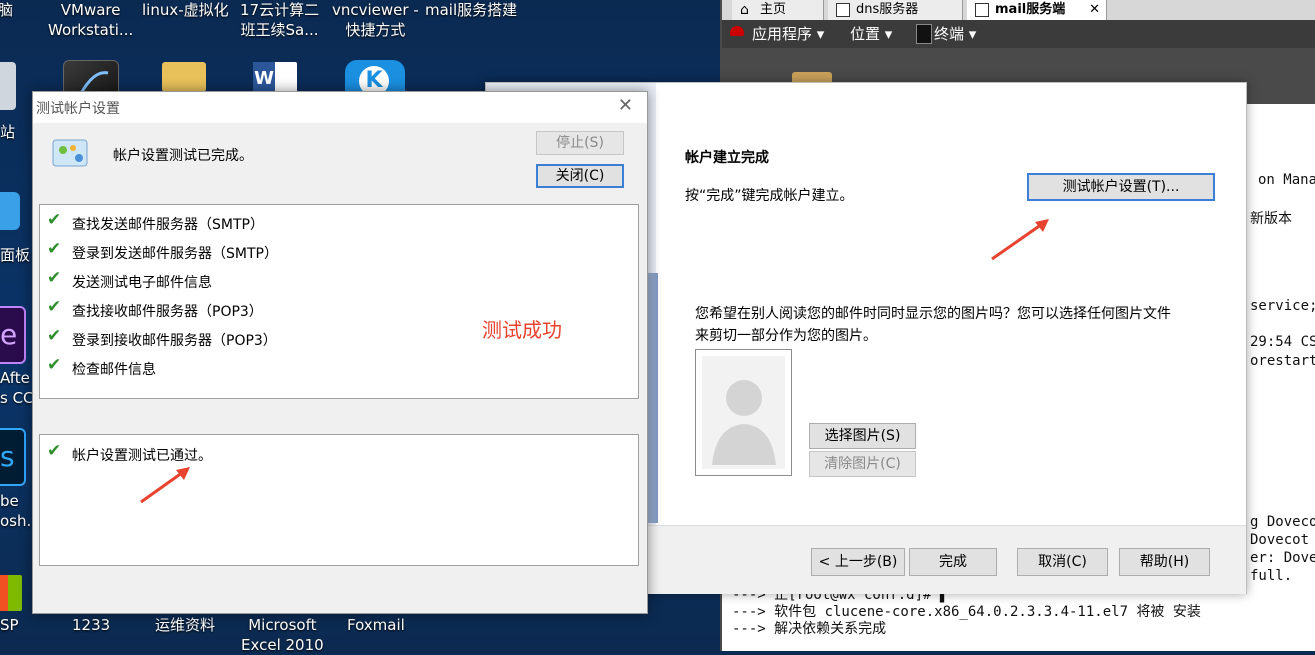  Describe the element at coordinates (17, 388) in the screenshot. I see `desktop-icon-label-after-effects: Afte s CC` at that location.